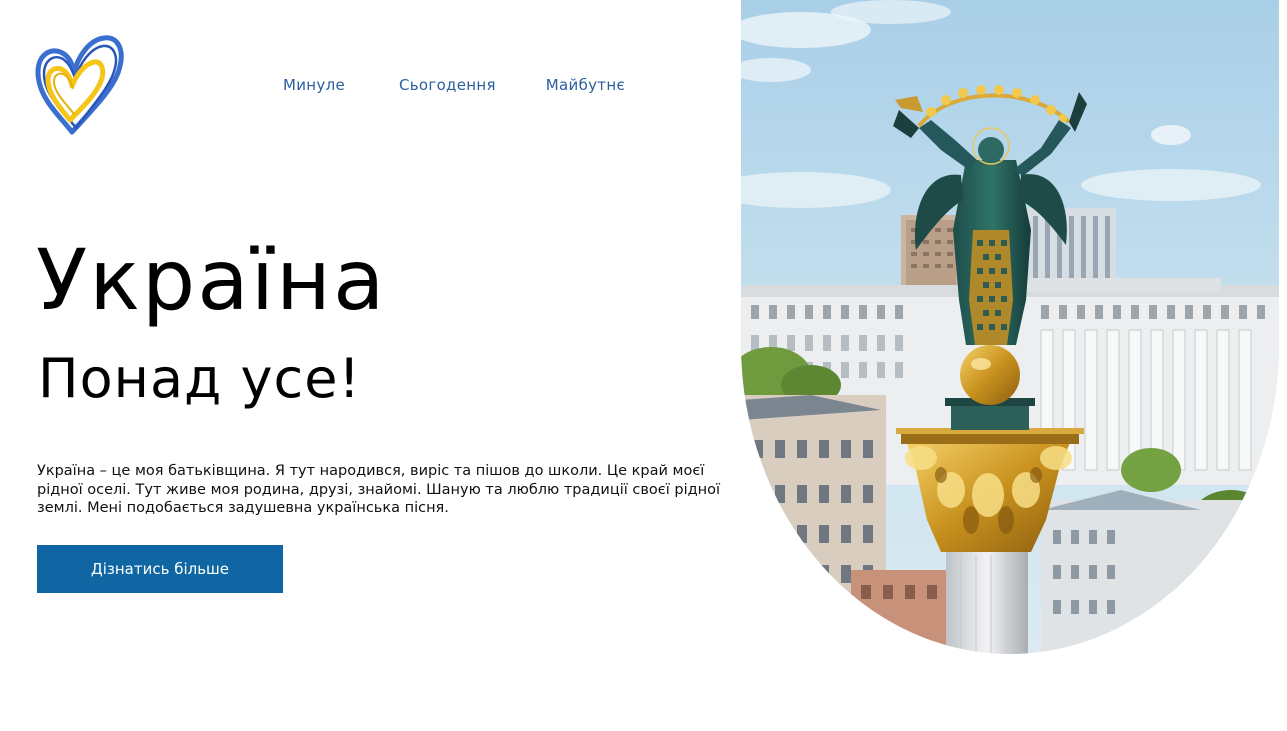 The width and height of the screenshot is (1287, 731). Describe the element at coordinates (447, 85) in the screenshot. I see `nav-item-present: Сьогодення` at that location.